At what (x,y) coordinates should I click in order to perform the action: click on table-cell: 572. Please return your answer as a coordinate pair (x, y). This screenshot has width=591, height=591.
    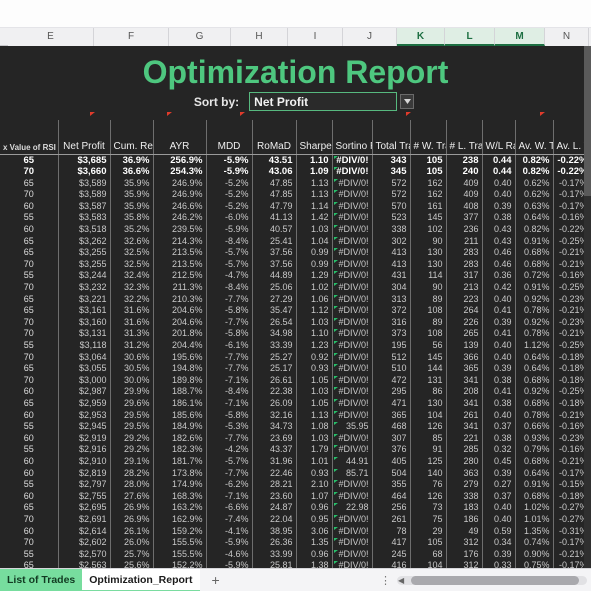
    Looking at the image, I should click on (391, 183).